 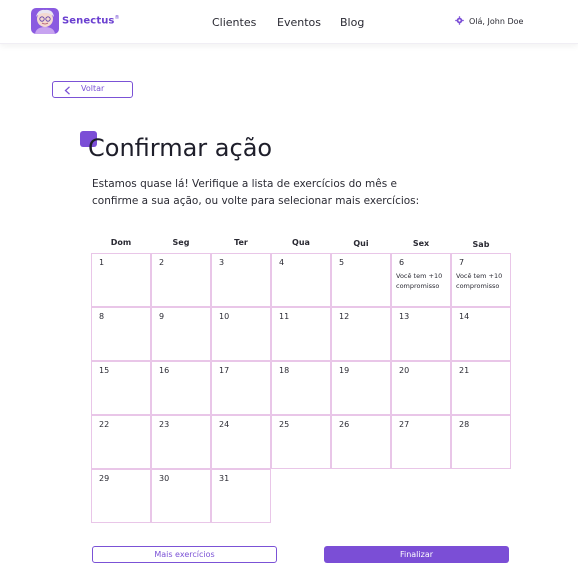 What do you see at coordinates (481, 388) in the screenshot?
I see `calendar-day: 21` at bounding box center [481, 388].